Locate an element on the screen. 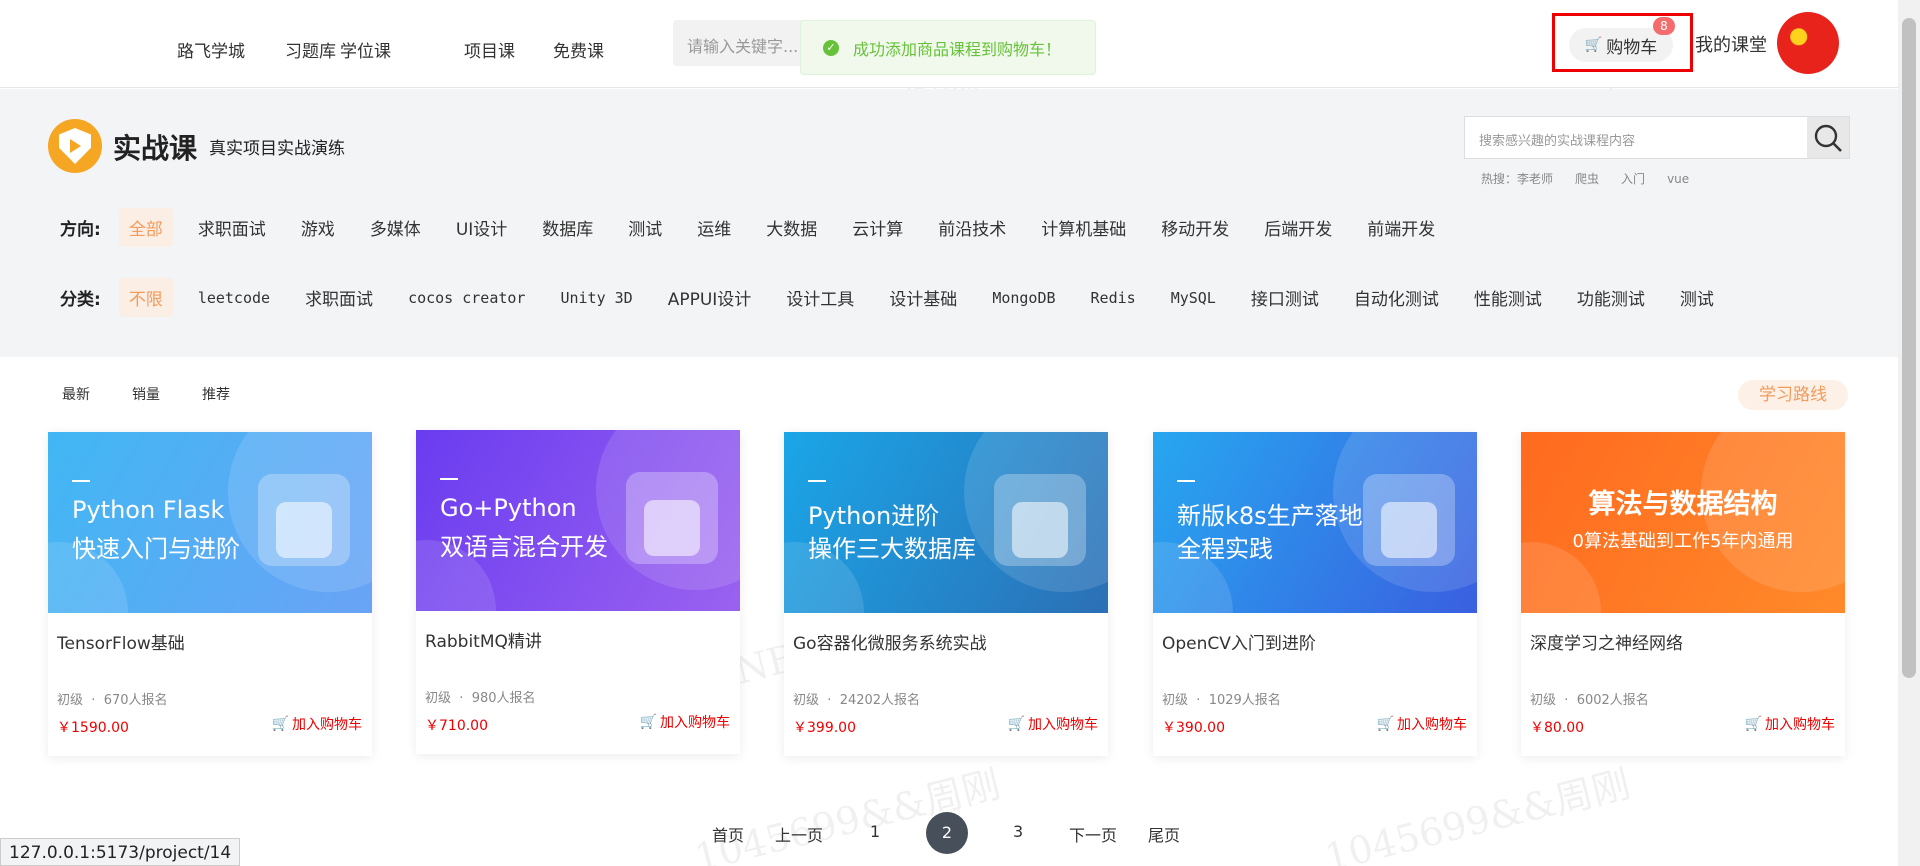 This screenshot has width=1920, height=866. page-current: 2 is located at coordinates (947, 833).